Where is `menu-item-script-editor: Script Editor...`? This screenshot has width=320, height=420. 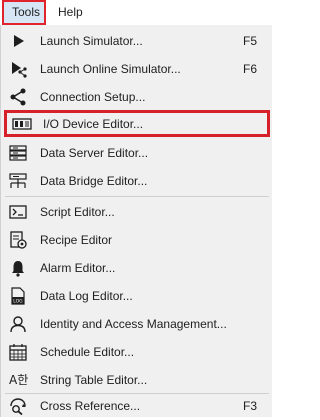
menu-item-script-editor: Script Editor... is located at coordinates (136, 212).